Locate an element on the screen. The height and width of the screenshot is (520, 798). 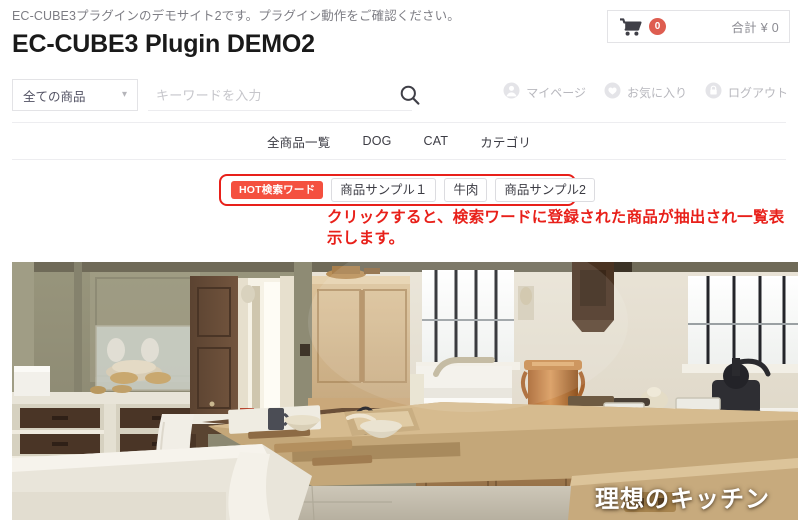
person-icon is located at coordinates (511, 92).